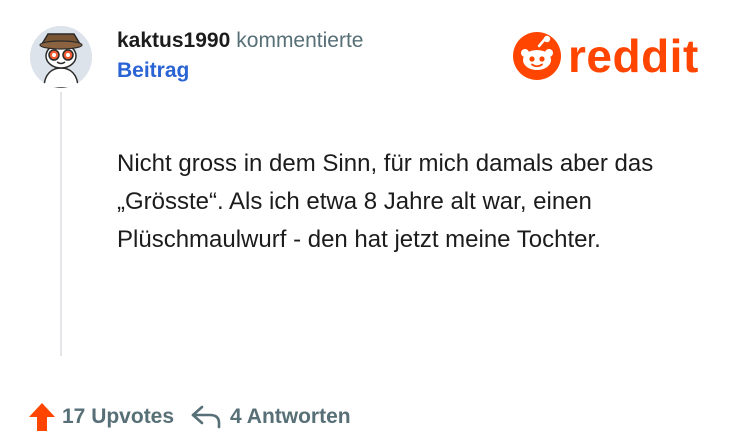  I want to click on reddit-snoo-icon, so click(537, 56).